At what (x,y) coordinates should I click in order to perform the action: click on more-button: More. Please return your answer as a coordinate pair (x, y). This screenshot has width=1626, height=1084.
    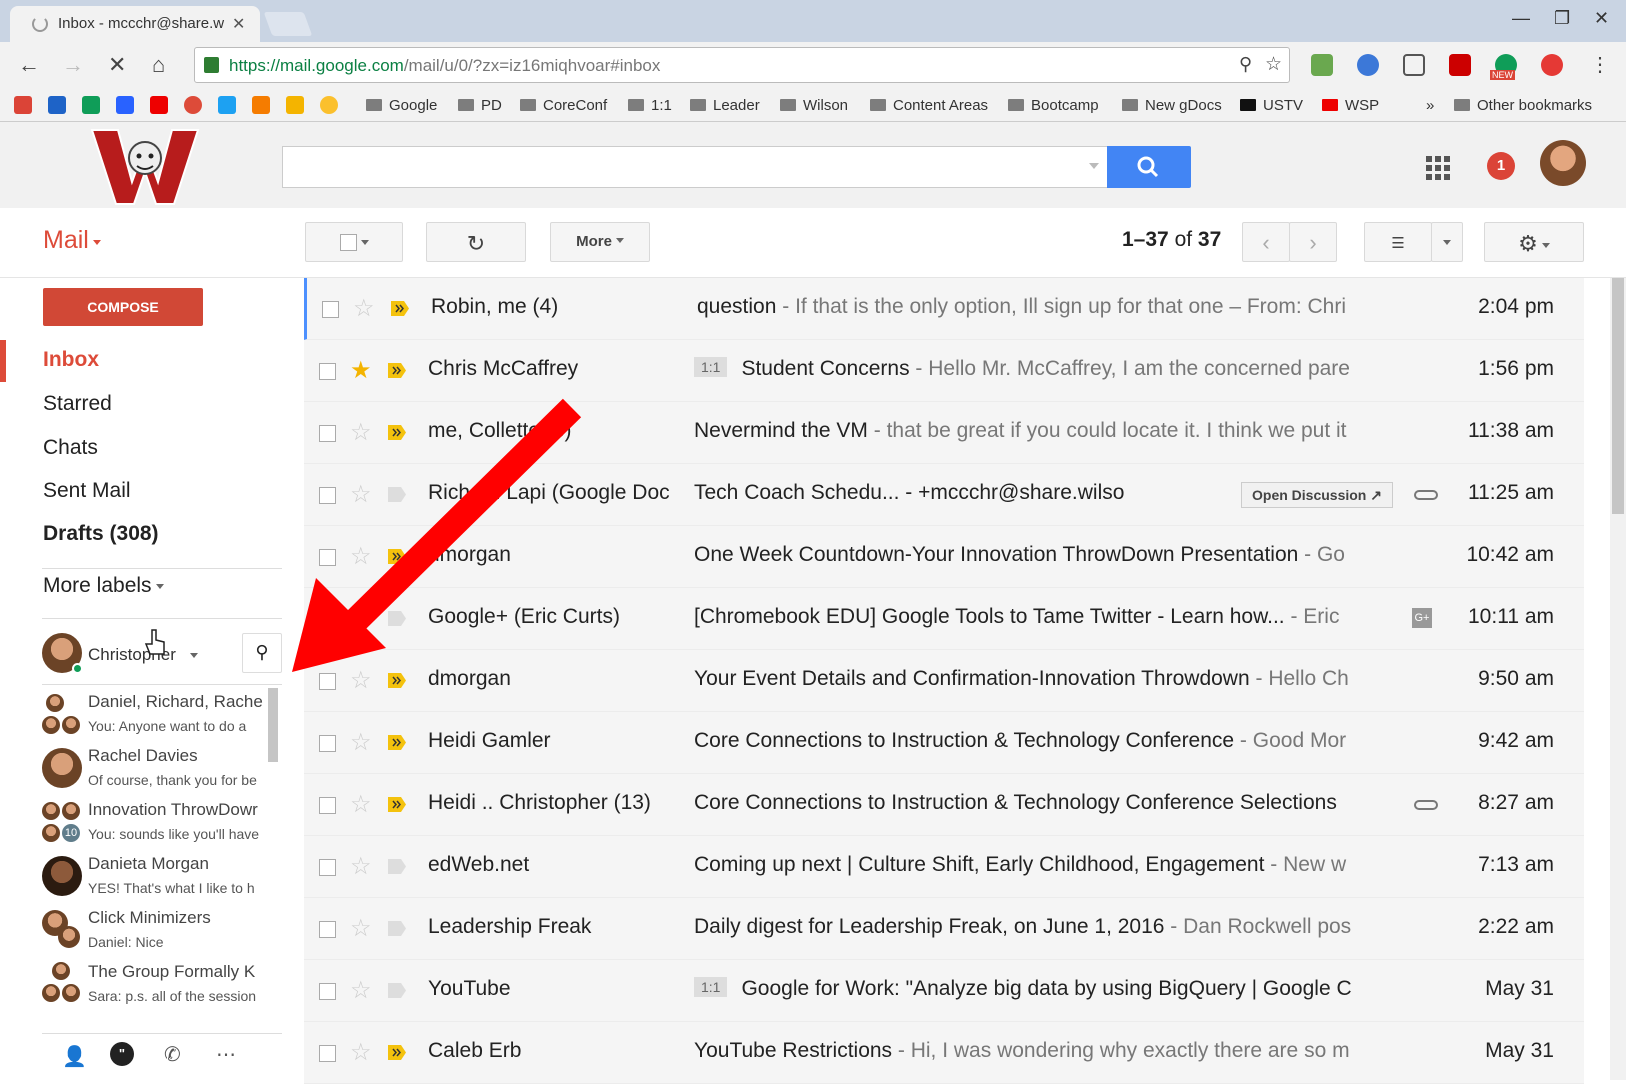
    Looking at the image, I should click on (600, 242).